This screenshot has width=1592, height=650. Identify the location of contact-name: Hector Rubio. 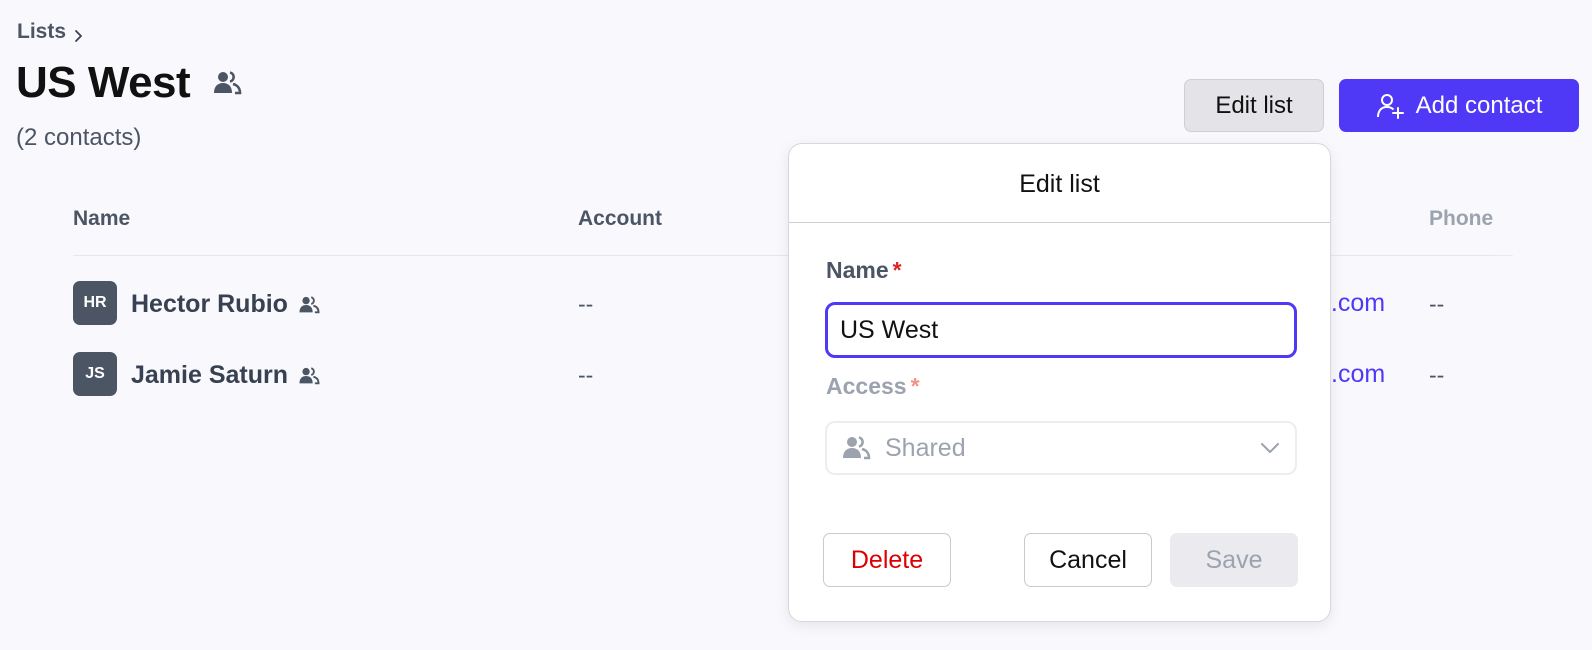
(225, 304).